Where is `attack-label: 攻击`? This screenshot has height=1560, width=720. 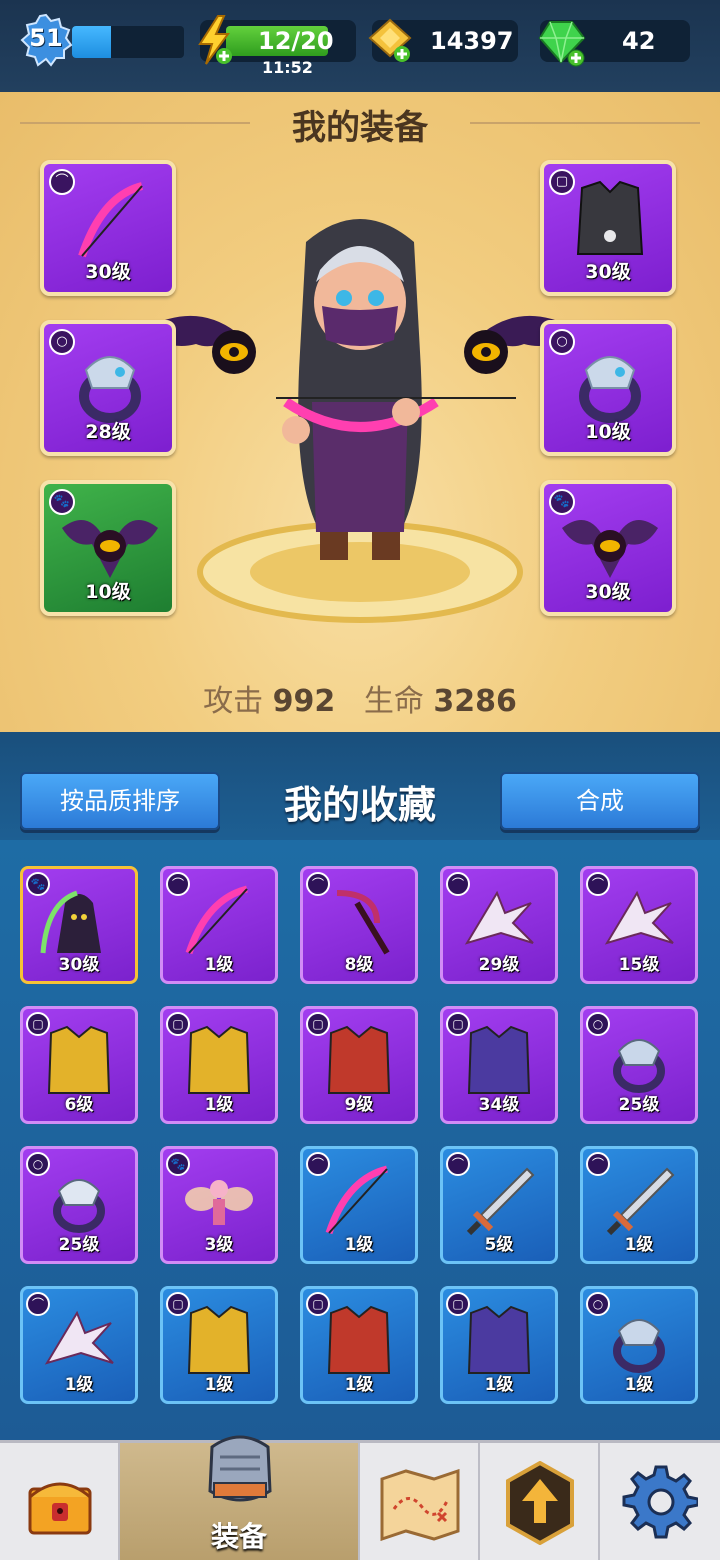
attack-label: 攻击 is located at coordinates (233, 701).